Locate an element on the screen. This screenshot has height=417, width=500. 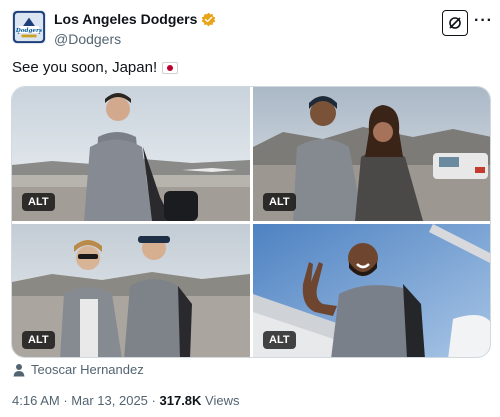
tweet-header: Dodgers Los Angeles Dodgers @Dodgers ··· is located at coordinates (252, 29).